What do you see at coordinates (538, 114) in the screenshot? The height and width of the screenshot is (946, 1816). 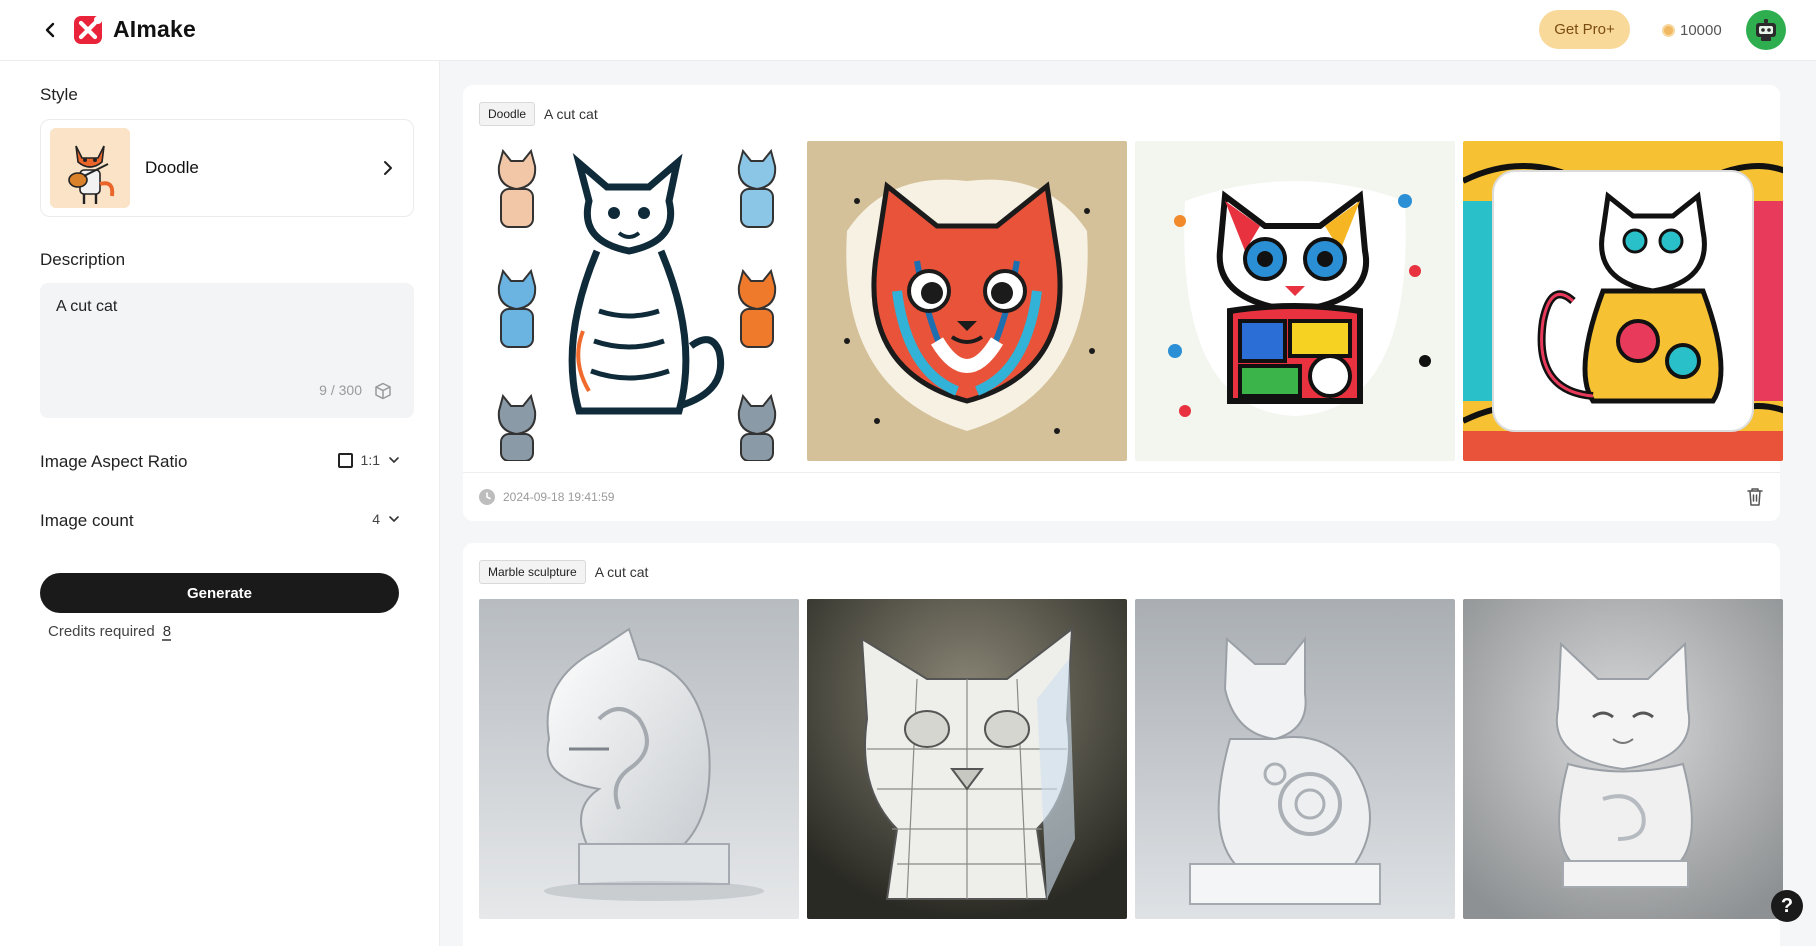 I see `result-header: Doodle A cut cat` at bounding box center [538, 114].